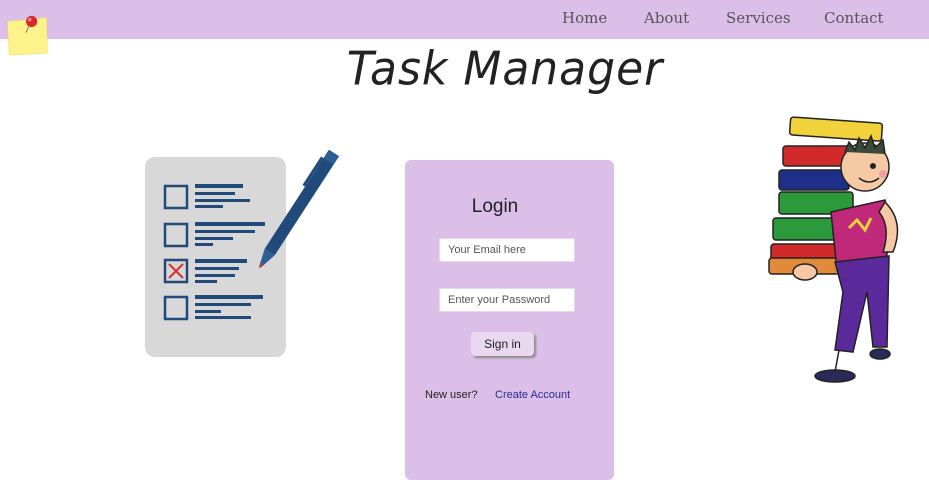 The height and width of the screenshot is (480, 929). I want to click on new-user-label: New user?, so click(451, 395).